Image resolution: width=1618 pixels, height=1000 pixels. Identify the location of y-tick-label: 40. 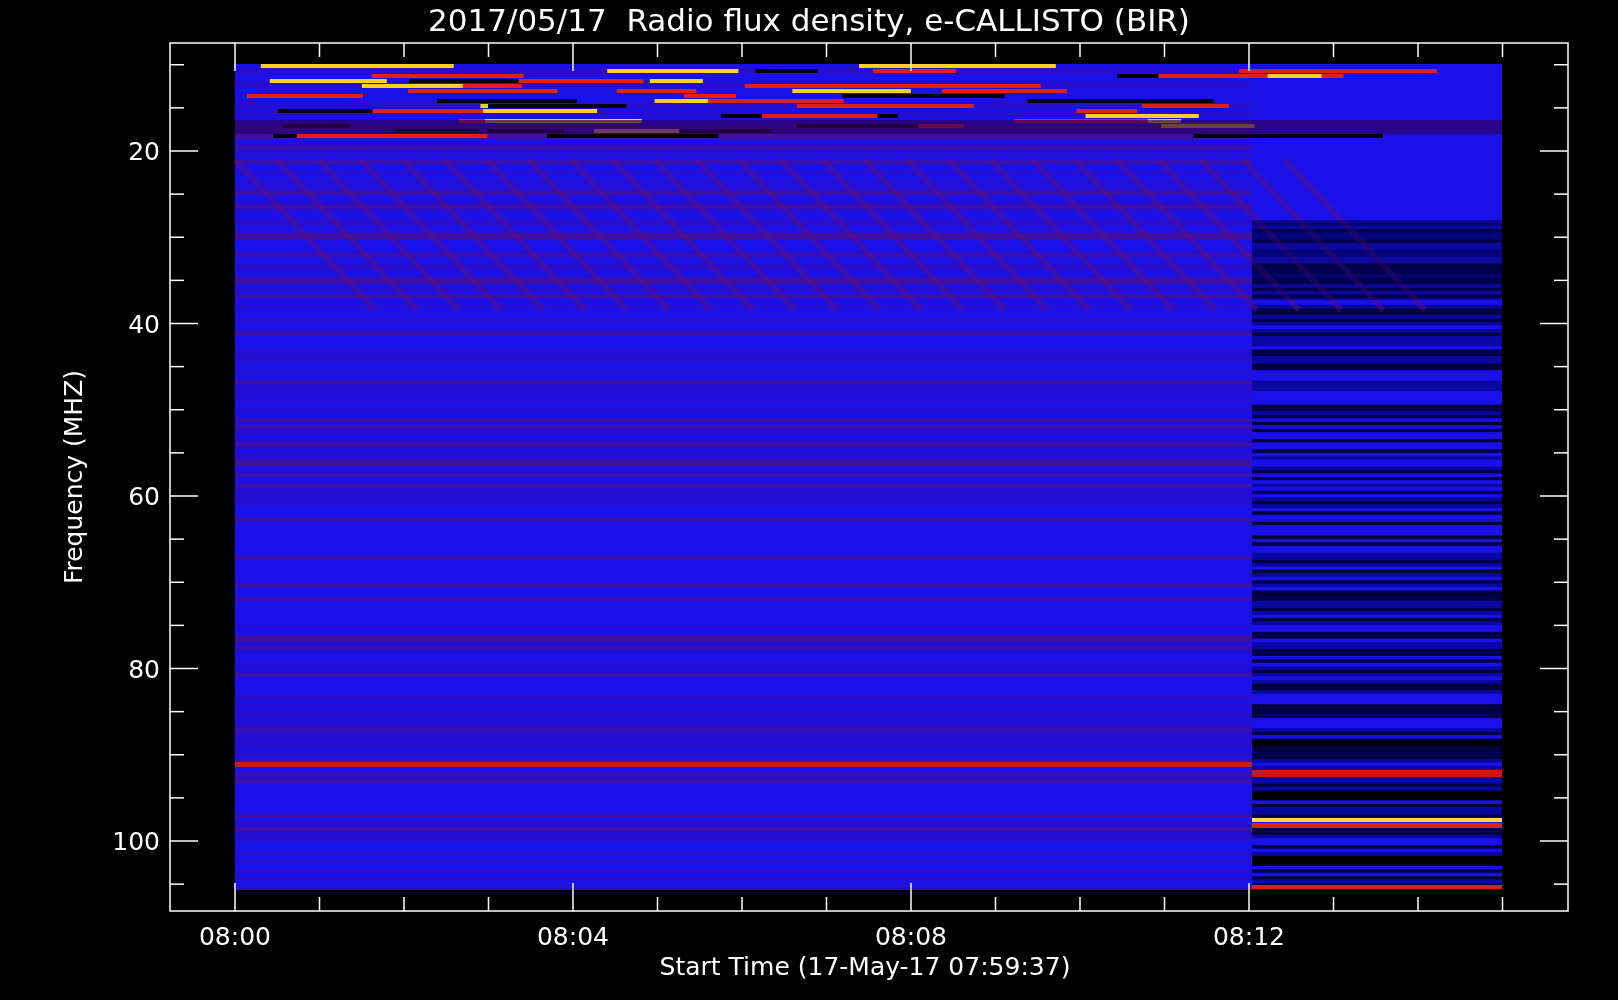
(144, 324).